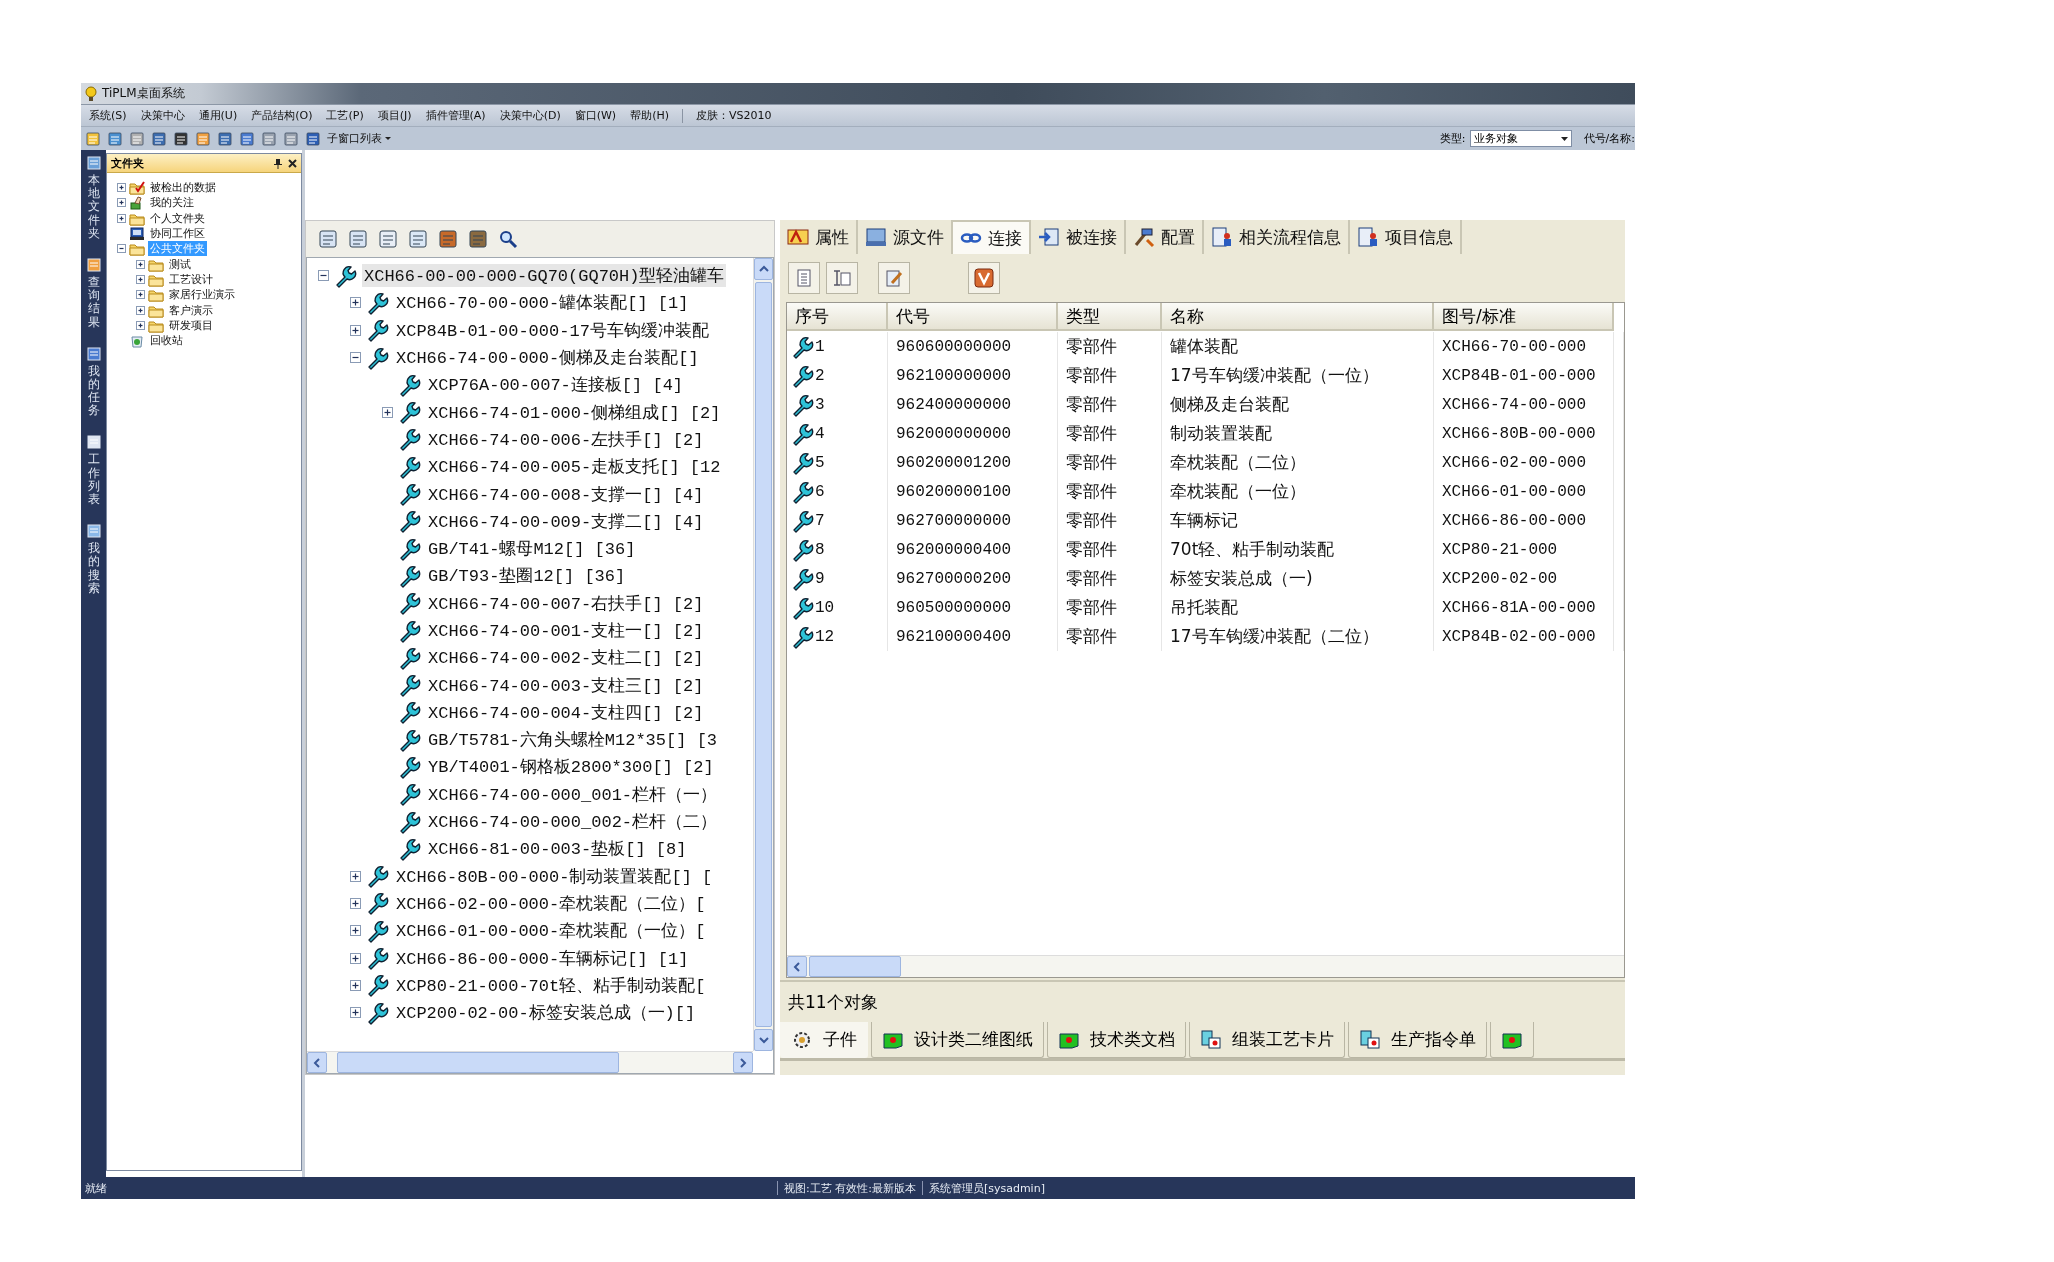 Image resolution: width=2054 pixels, height=1262 pixels. I want to click on tree-item: GB/T5781-六角头螺栓M12*35[] [3, so click(573, 740).